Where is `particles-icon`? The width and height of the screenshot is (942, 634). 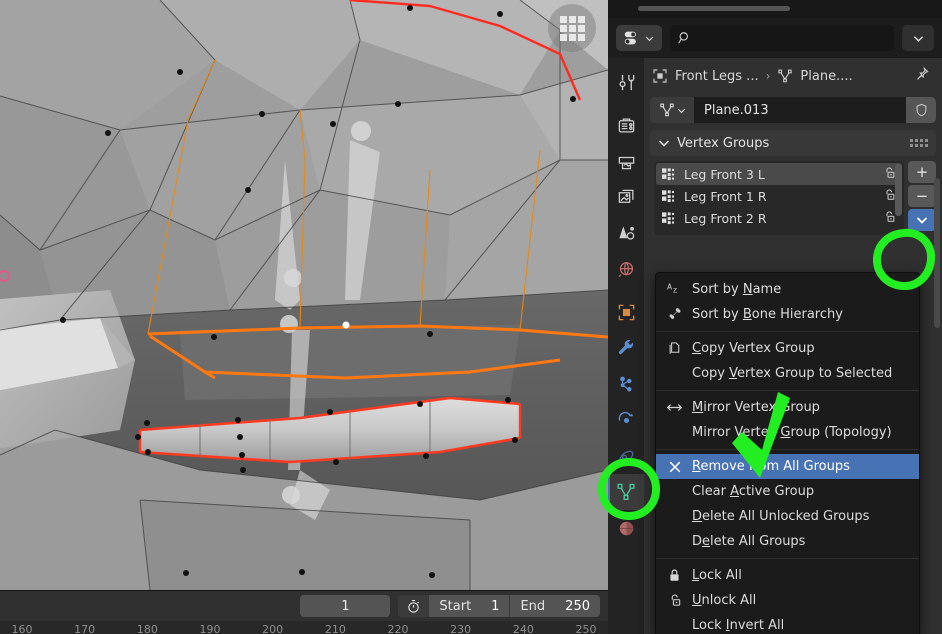
particles-icon is located at coordinates (625, 383).